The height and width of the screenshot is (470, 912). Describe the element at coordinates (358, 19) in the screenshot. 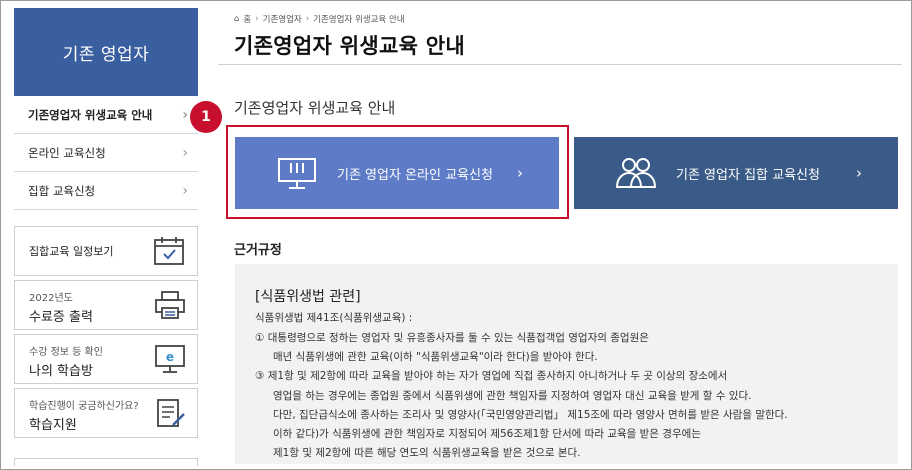

I see `breadcrumb-item: 기존영업자 위생교육 안내` at that location.